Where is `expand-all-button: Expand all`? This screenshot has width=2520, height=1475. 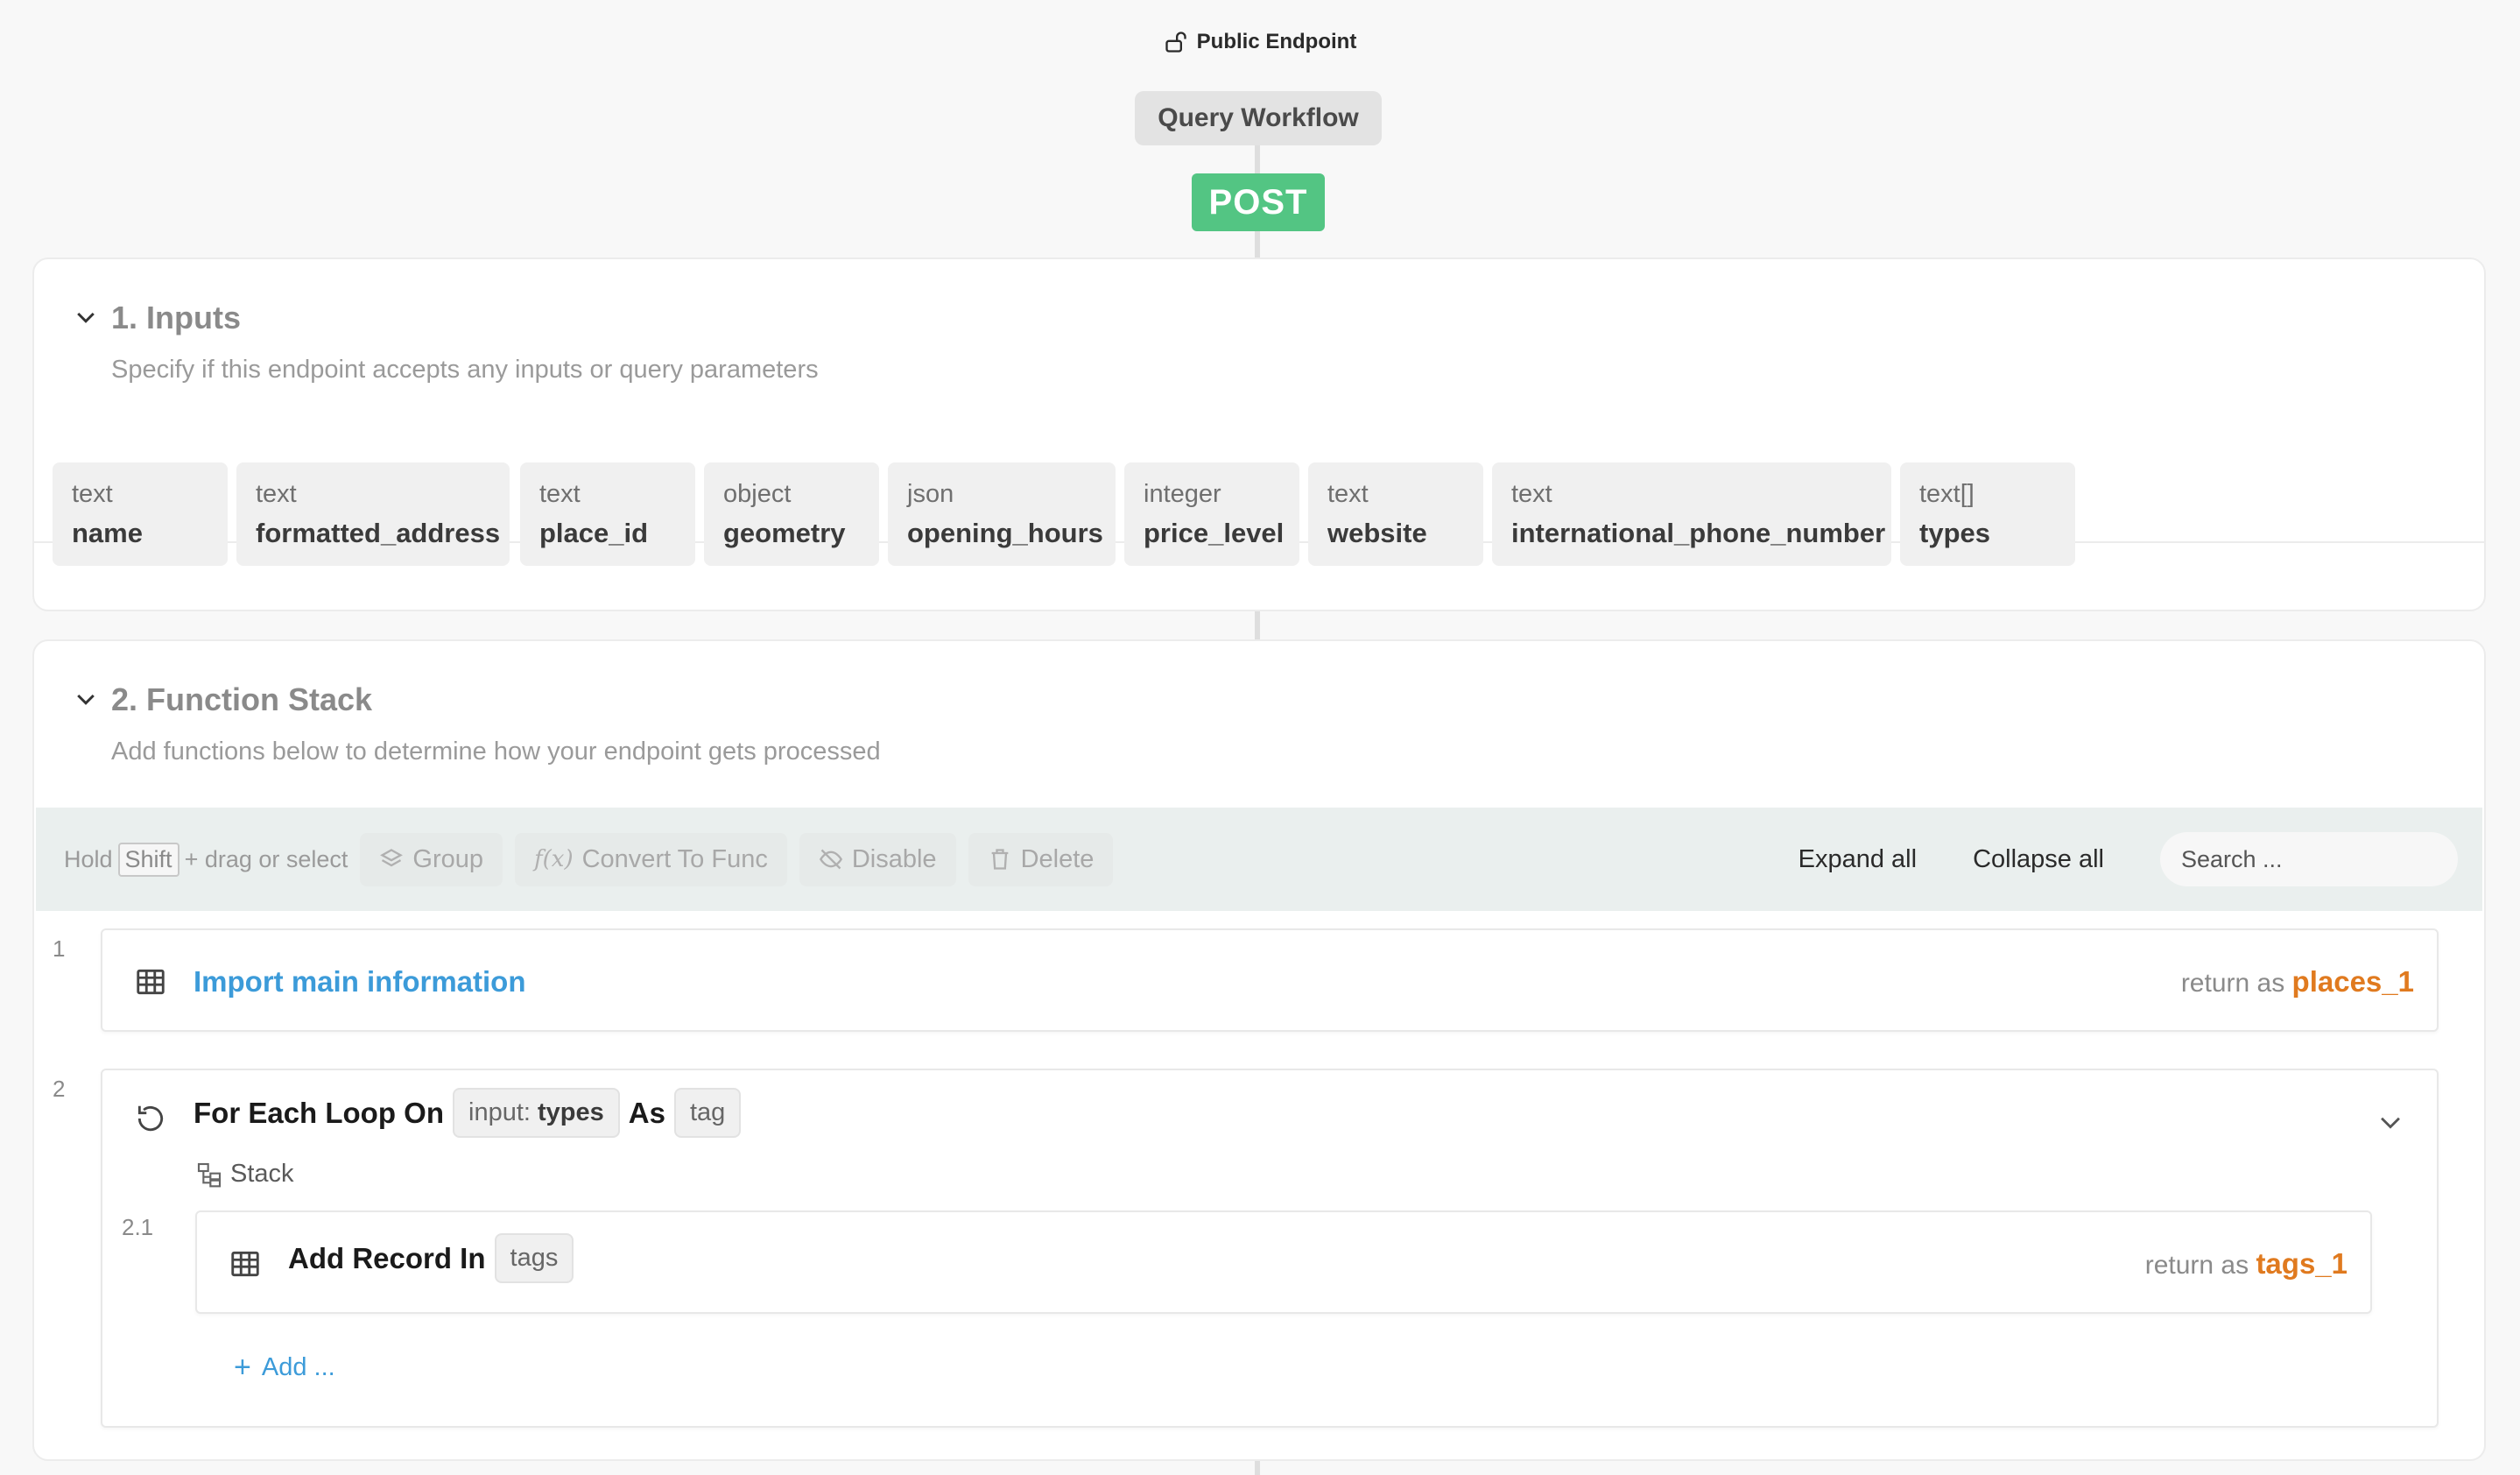 expand-all-button: Expand all is located at coordinates (1857, 859).